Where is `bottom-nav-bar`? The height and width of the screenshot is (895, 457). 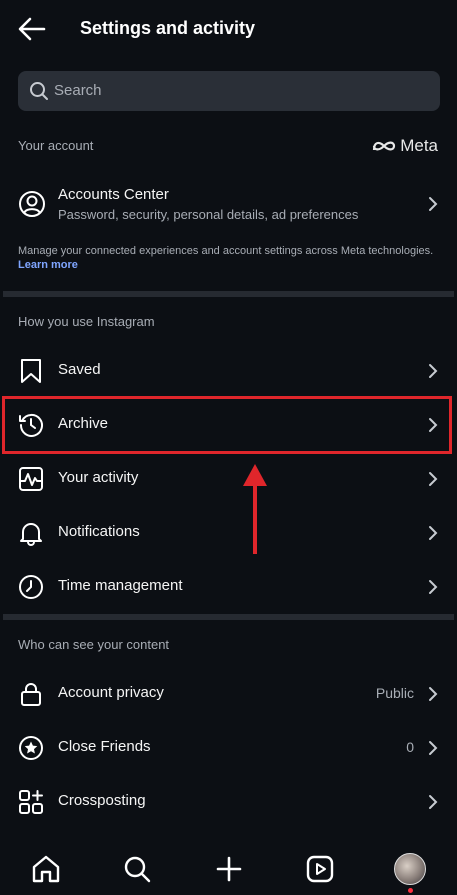
bottom-nav-bar is located at coordinates (228, 869).